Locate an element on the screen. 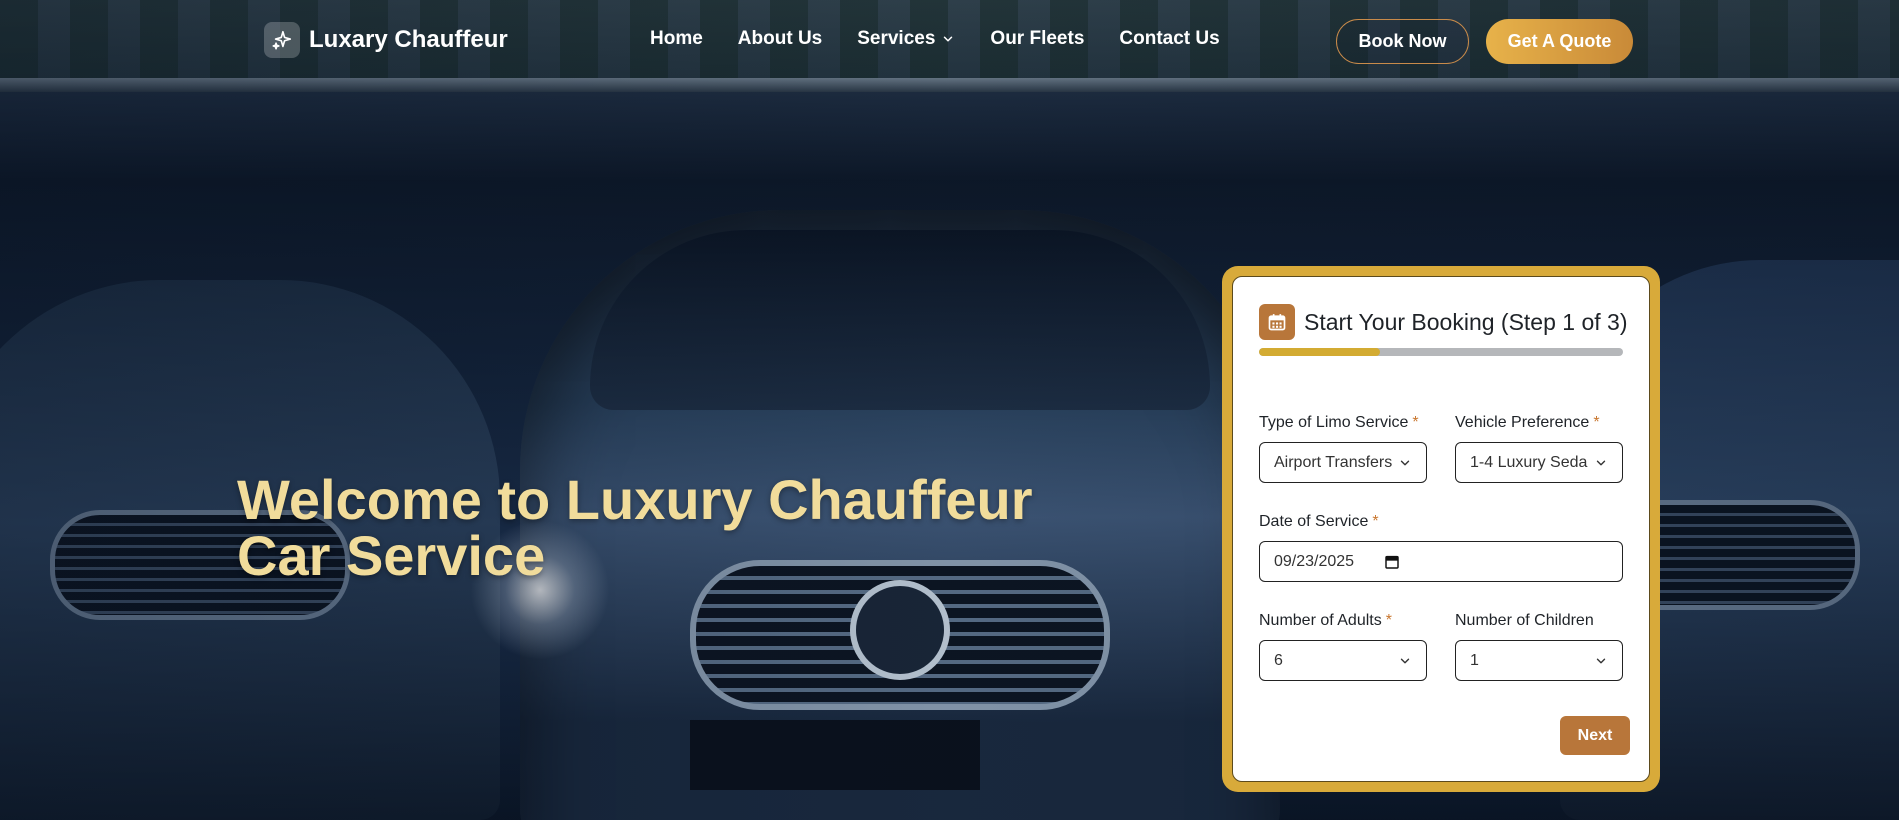 The width and height of the screenshot is (1899, 820). nav-home: Home is located at coordinates (676, 39).